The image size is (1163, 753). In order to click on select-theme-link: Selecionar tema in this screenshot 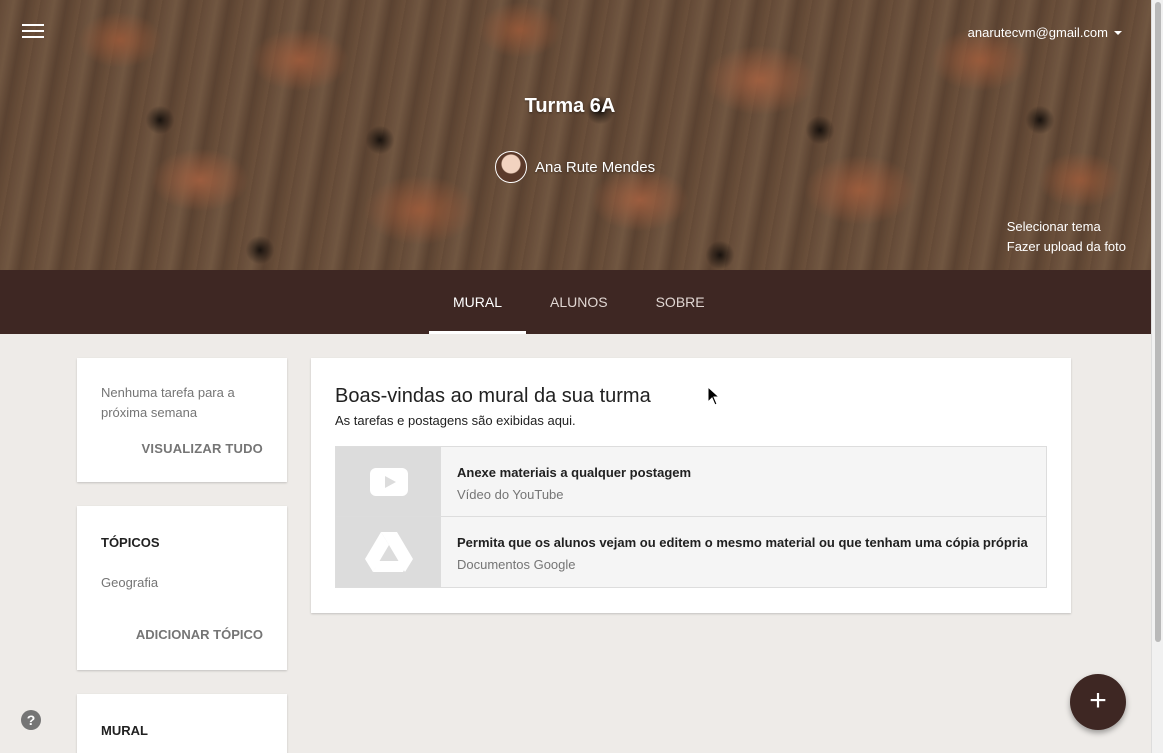, I will do `click(1066, 227)`.